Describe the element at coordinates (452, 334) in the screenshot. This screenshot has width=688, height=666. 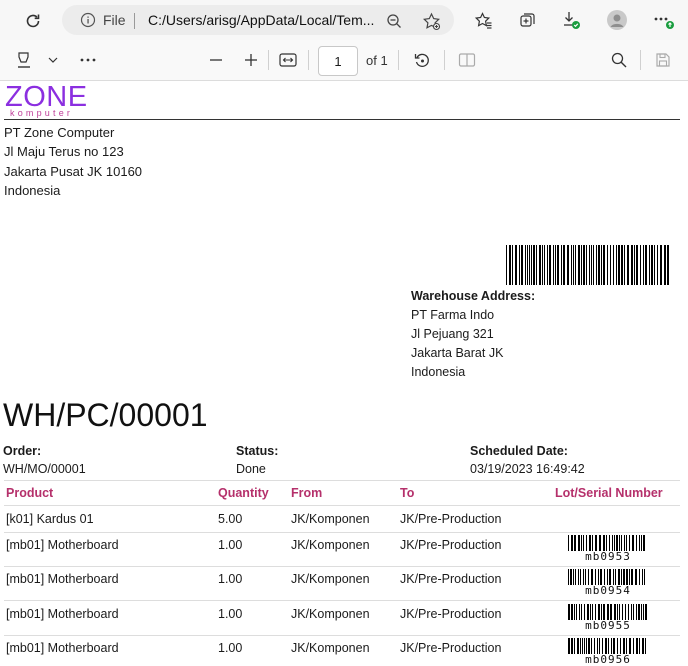
I see `warehouse-address-line: Jl Pejuang 321` at that location.